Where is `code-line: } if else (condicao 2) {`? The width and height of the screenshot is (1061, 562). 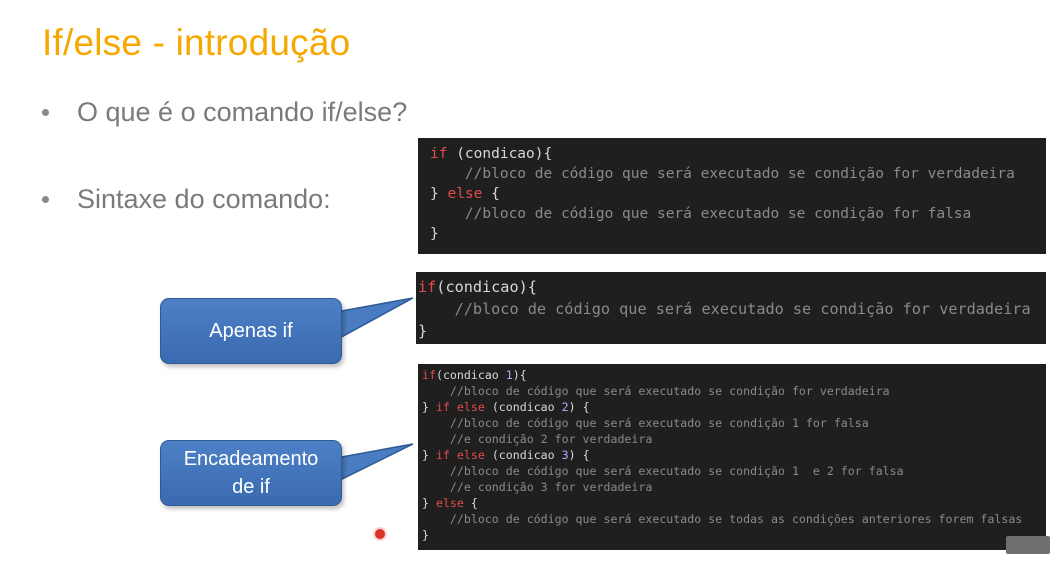 code-line: } if else (condicao 2) { is located at coordinates (506, 407).